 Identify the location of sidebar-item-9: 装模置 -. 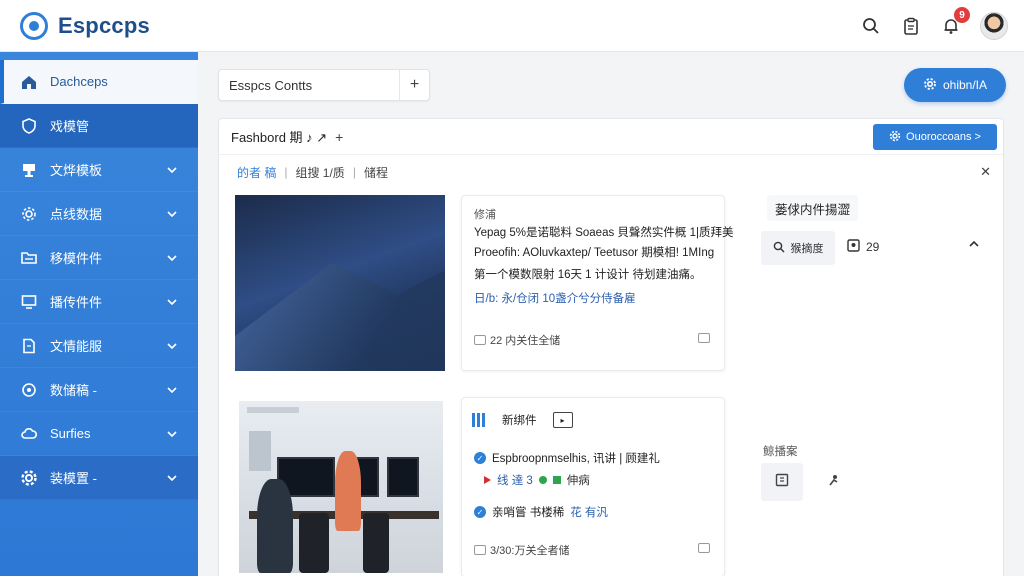
(99, 478).